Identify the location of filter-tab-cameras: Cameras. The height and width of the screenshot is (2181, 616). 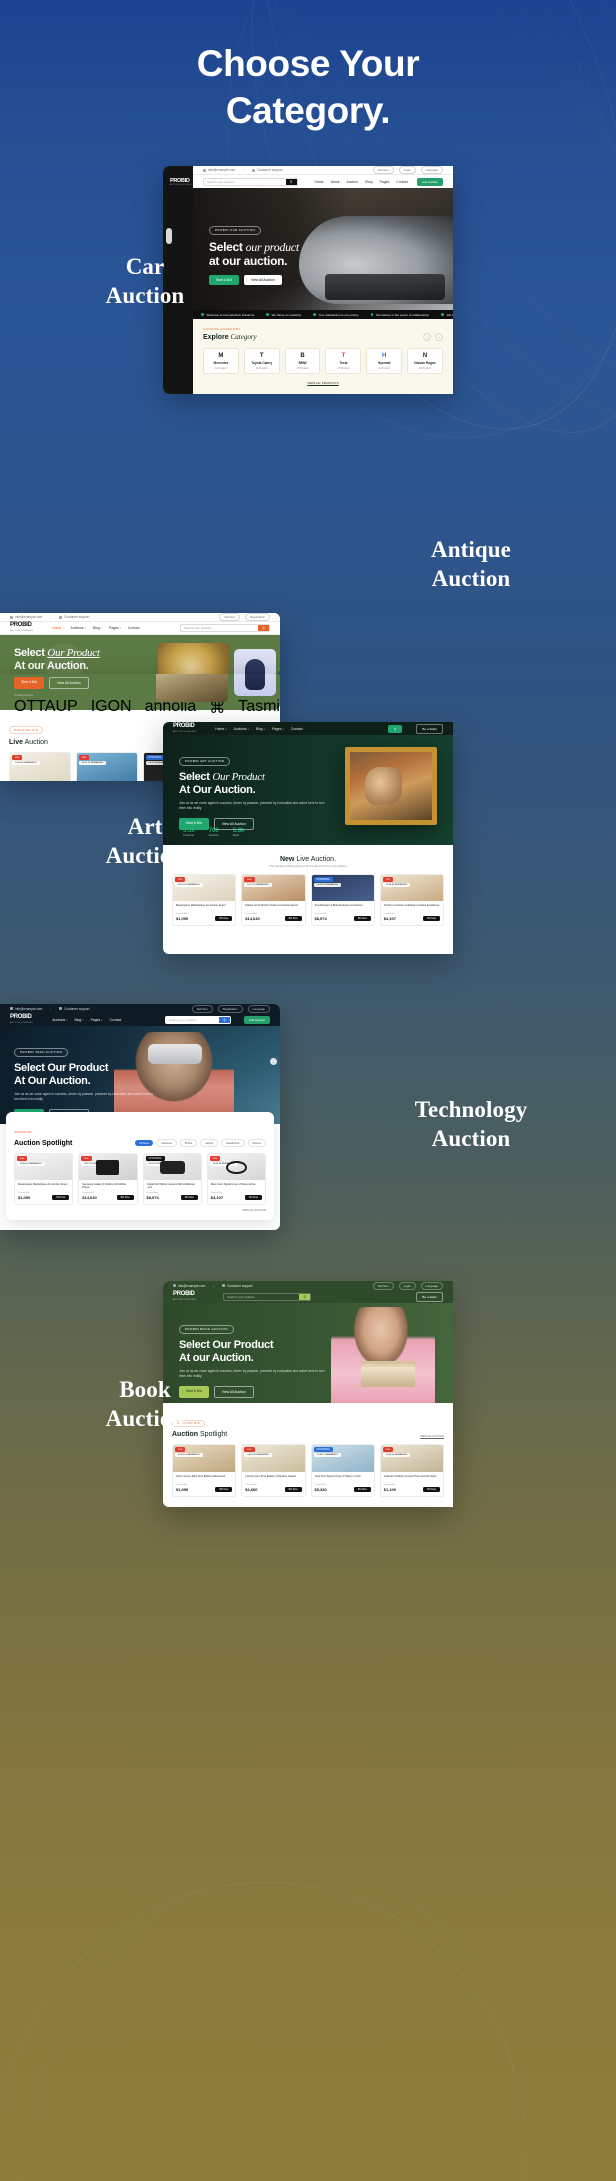
(166, 1143).